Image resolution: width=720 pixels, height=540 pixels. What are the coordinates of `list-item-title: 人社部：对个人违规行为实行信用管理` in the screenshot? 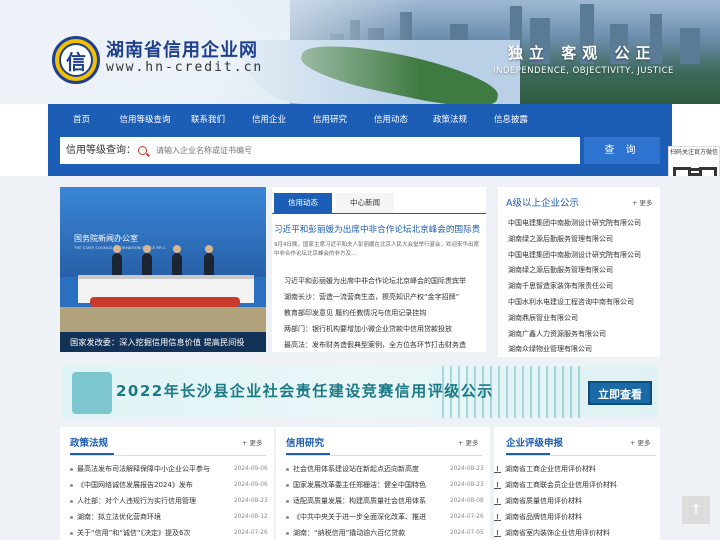 It's located at (136, 501).